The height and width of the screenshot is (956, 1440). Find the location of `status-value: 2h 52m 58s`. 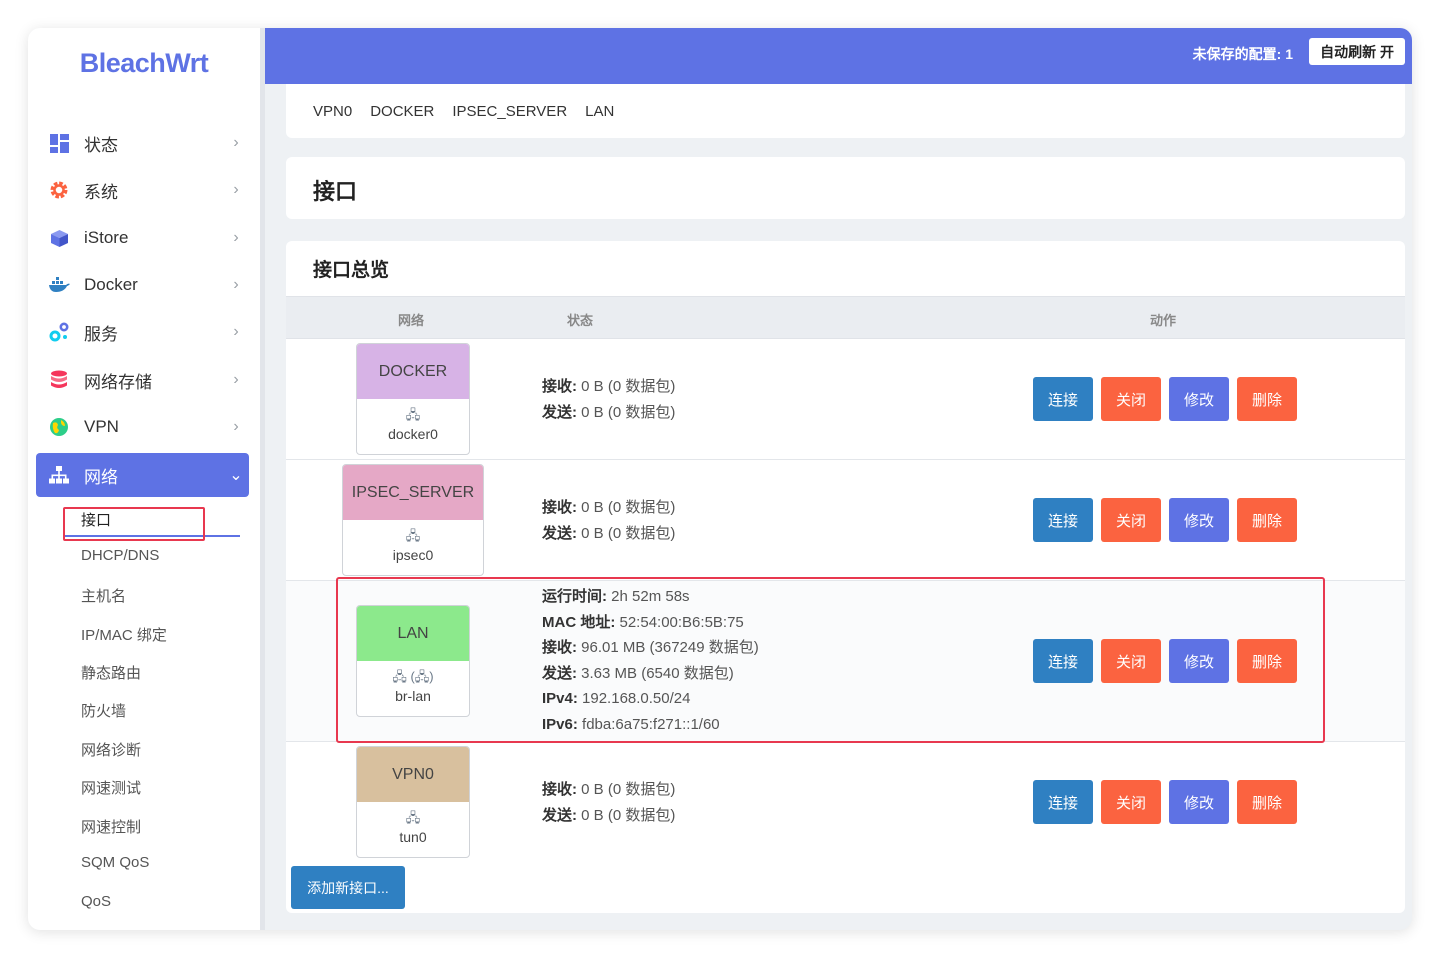

status-value: 2h 52m 58s is located at coordinates (648, 596).